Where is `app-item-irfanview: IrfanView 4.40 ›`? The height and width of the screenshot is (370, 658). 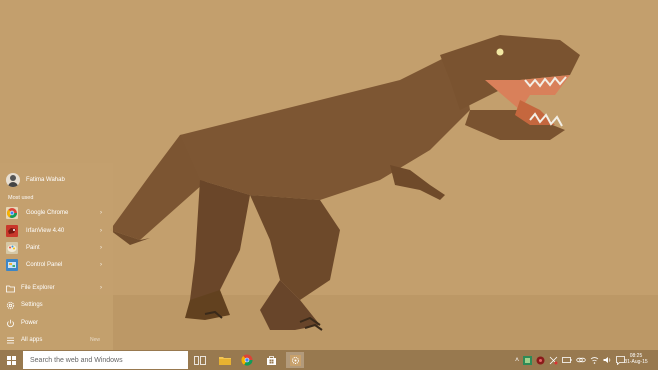 app-item-irfanview: IrfanView 4.40 › is located at coordinates (56, 231).